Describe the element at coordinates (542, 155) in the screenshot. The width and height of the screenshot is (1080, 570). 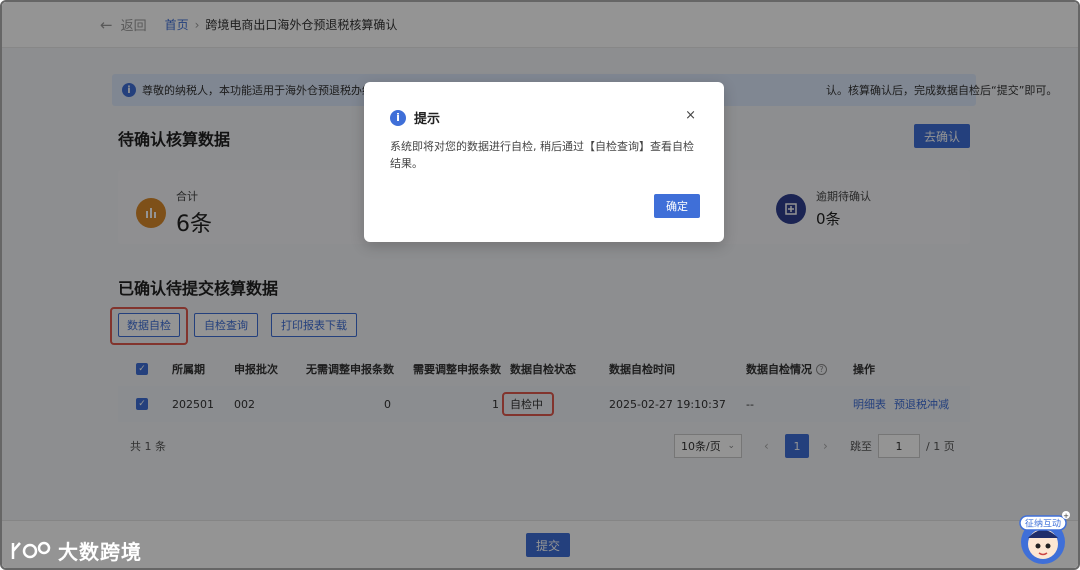
I see `dialog-message: 系统即将对您的数据进行自检, 稍后通过【自检查询】查看自检结果。` at that location.